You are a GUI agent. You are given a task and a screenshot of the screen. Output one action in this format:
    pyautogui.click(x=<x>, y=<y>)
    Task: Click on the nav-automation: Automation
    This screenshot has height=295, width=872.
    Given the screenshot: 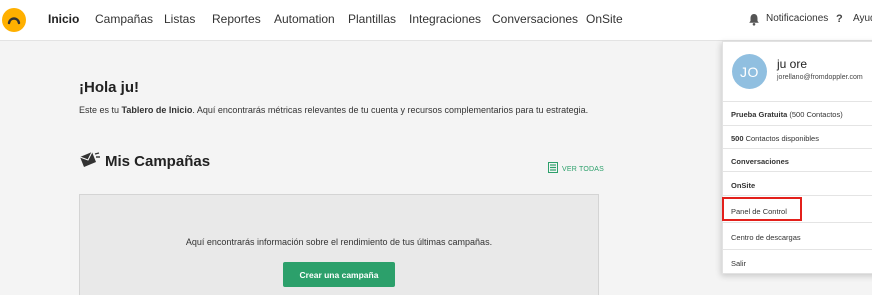 What is the action you would take?
    pyautogui.click(x=304, y=19)
    